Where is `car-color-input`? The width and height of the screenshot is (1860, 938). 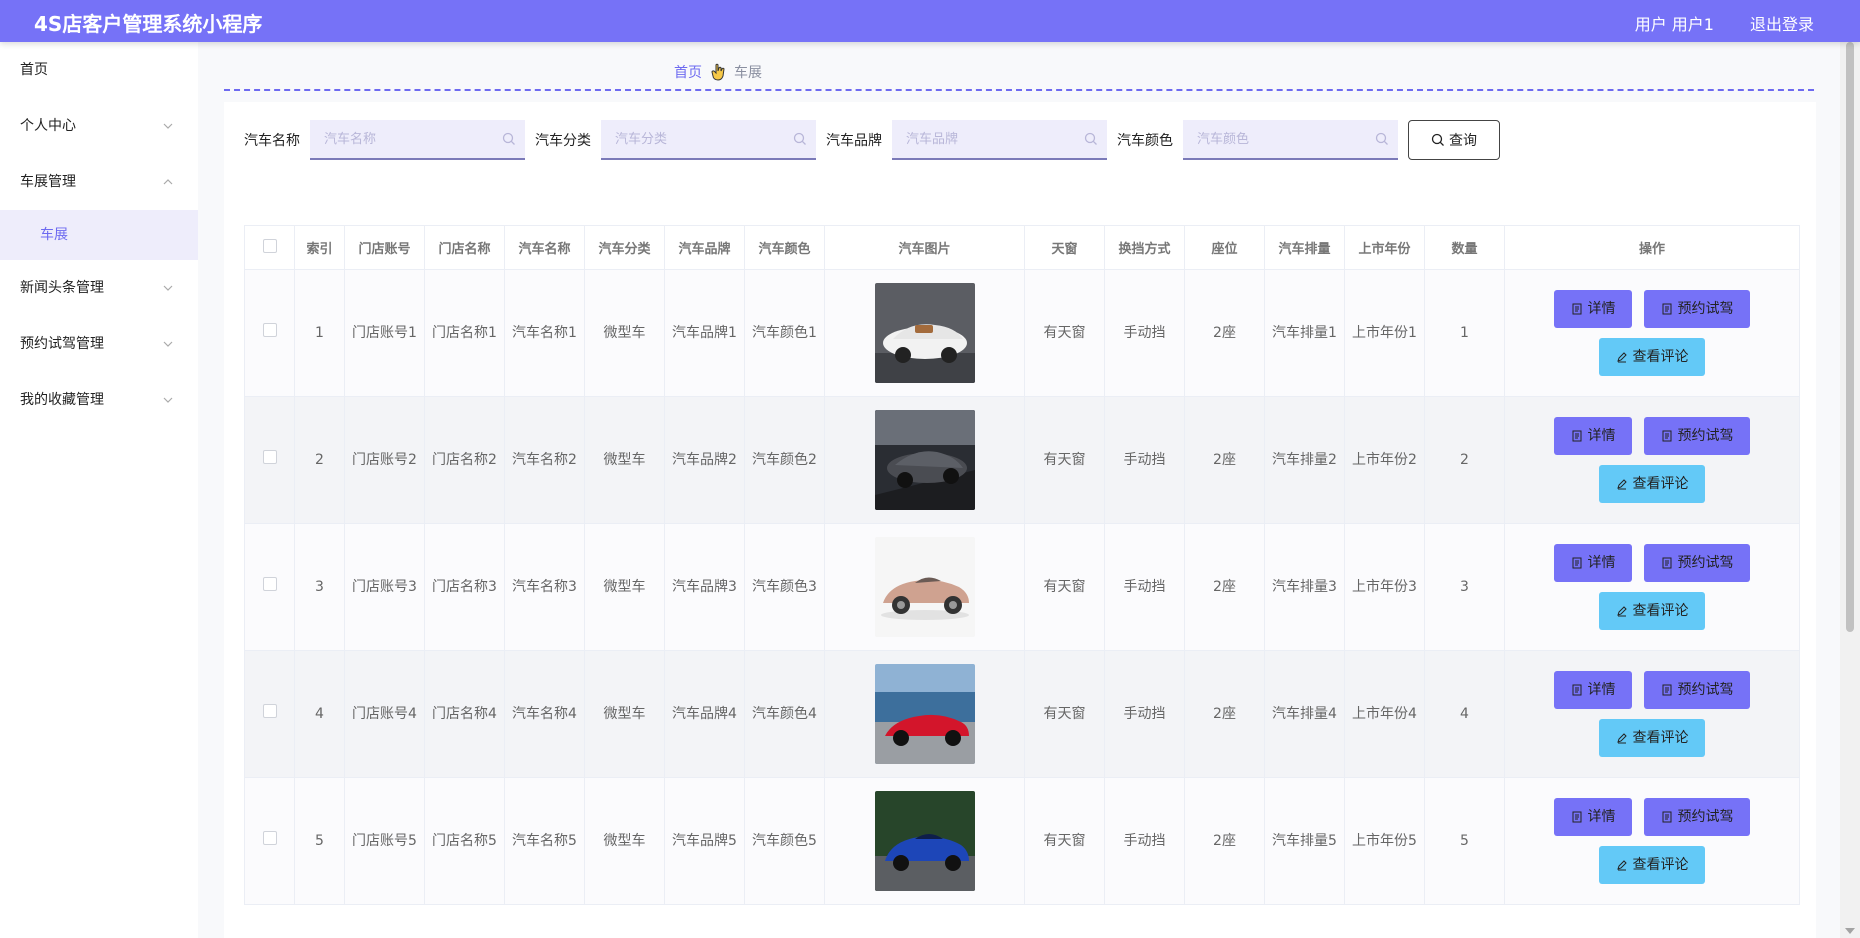 car-color-input is located at coordinates (1290, 139).